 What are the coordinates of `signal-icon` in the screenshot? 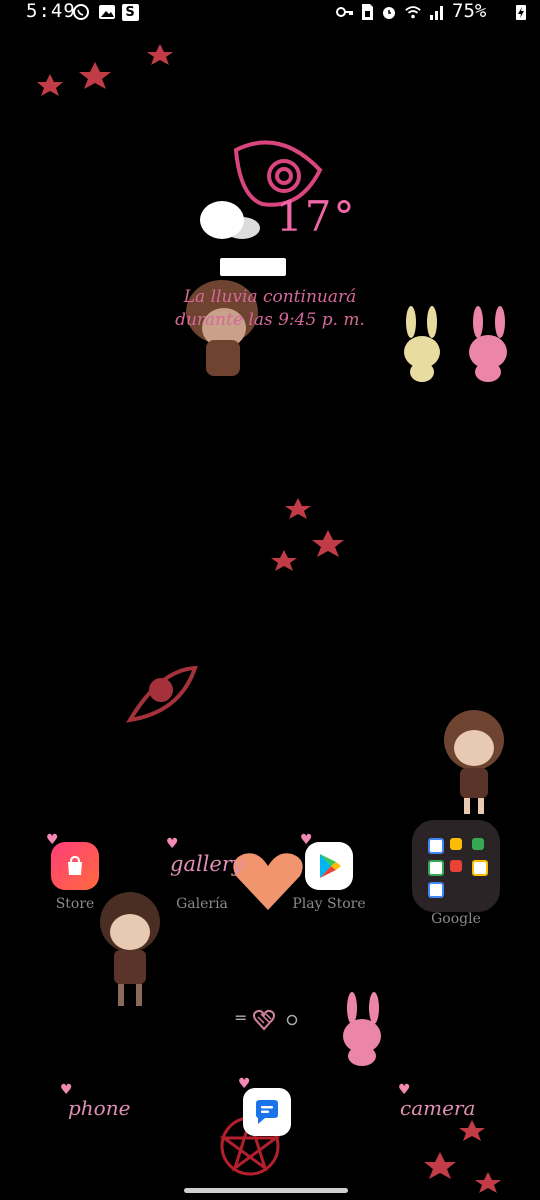 It's located at (437, 12).